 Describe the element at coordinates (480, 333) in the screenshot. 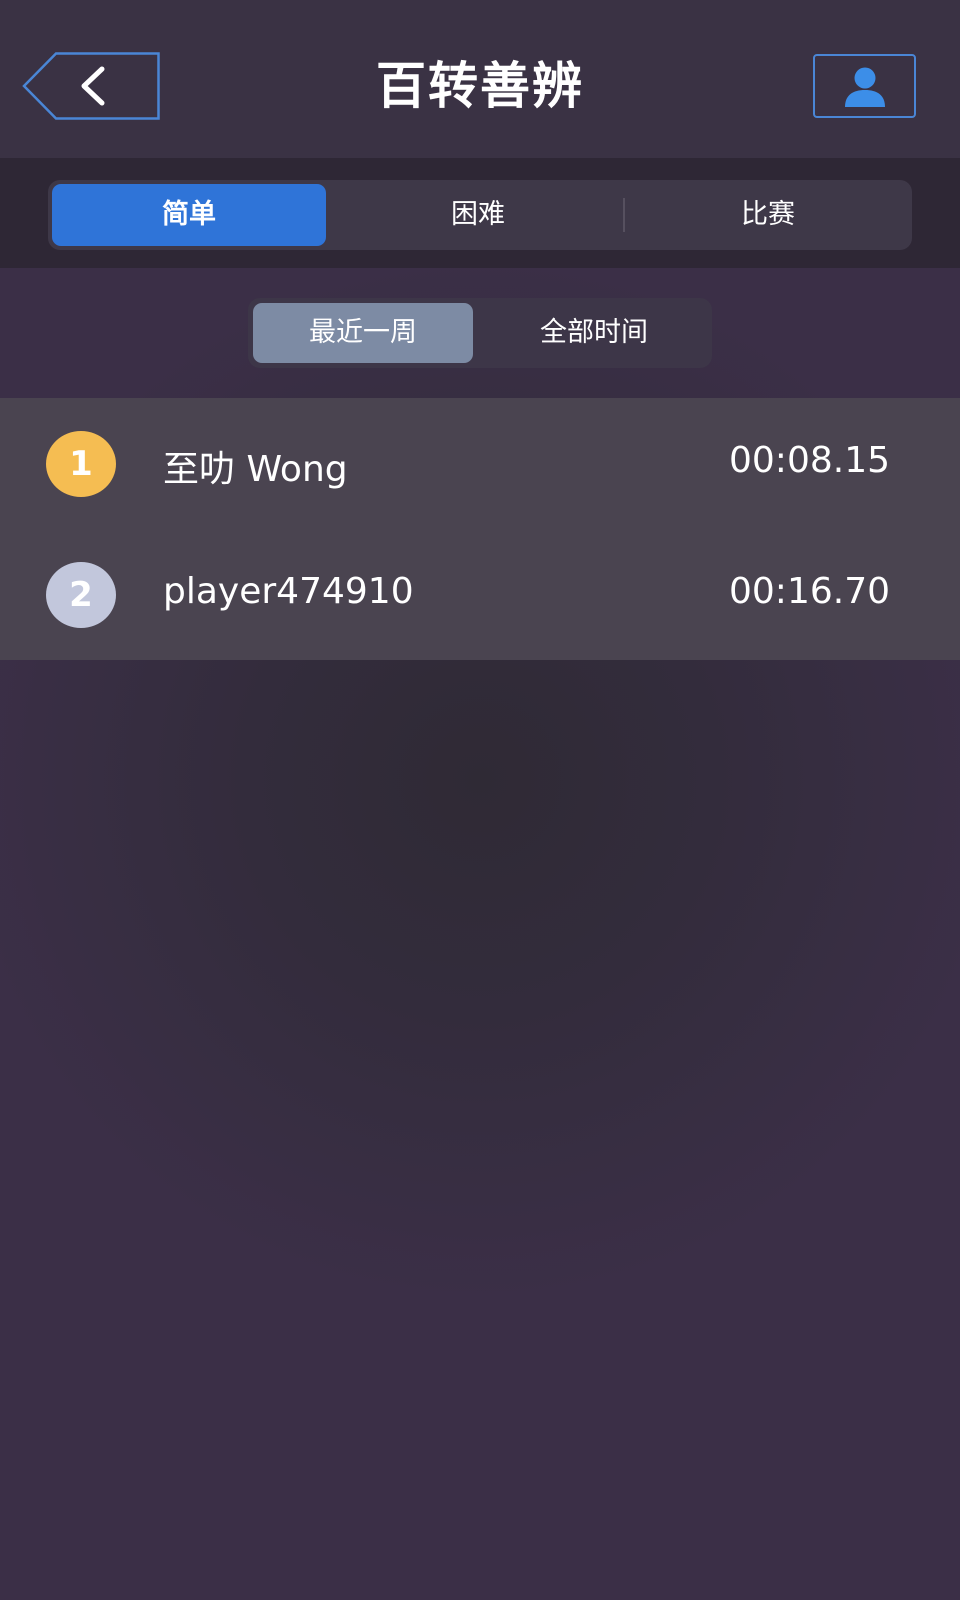

I see `time-range-segmented-control: 最近一周 全部时间` at that location.